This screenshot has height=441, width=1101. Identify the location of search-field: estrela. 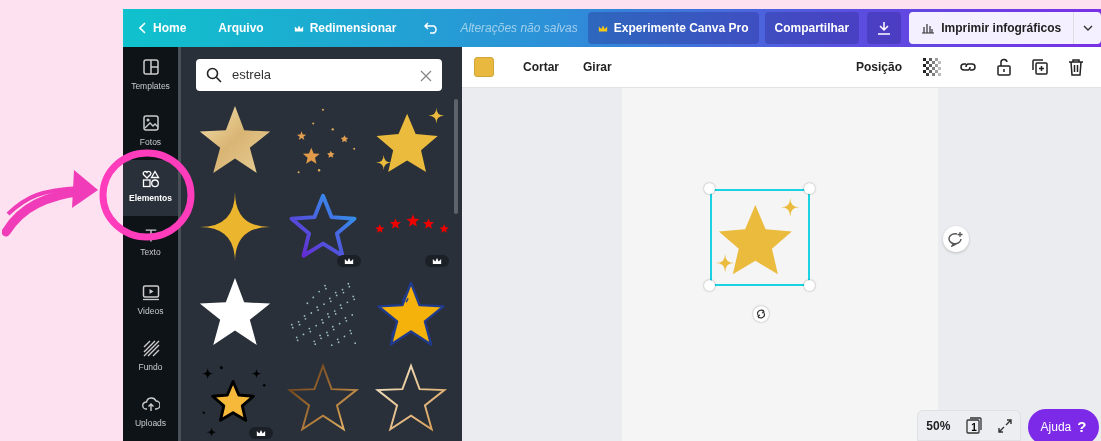
(319, 75).